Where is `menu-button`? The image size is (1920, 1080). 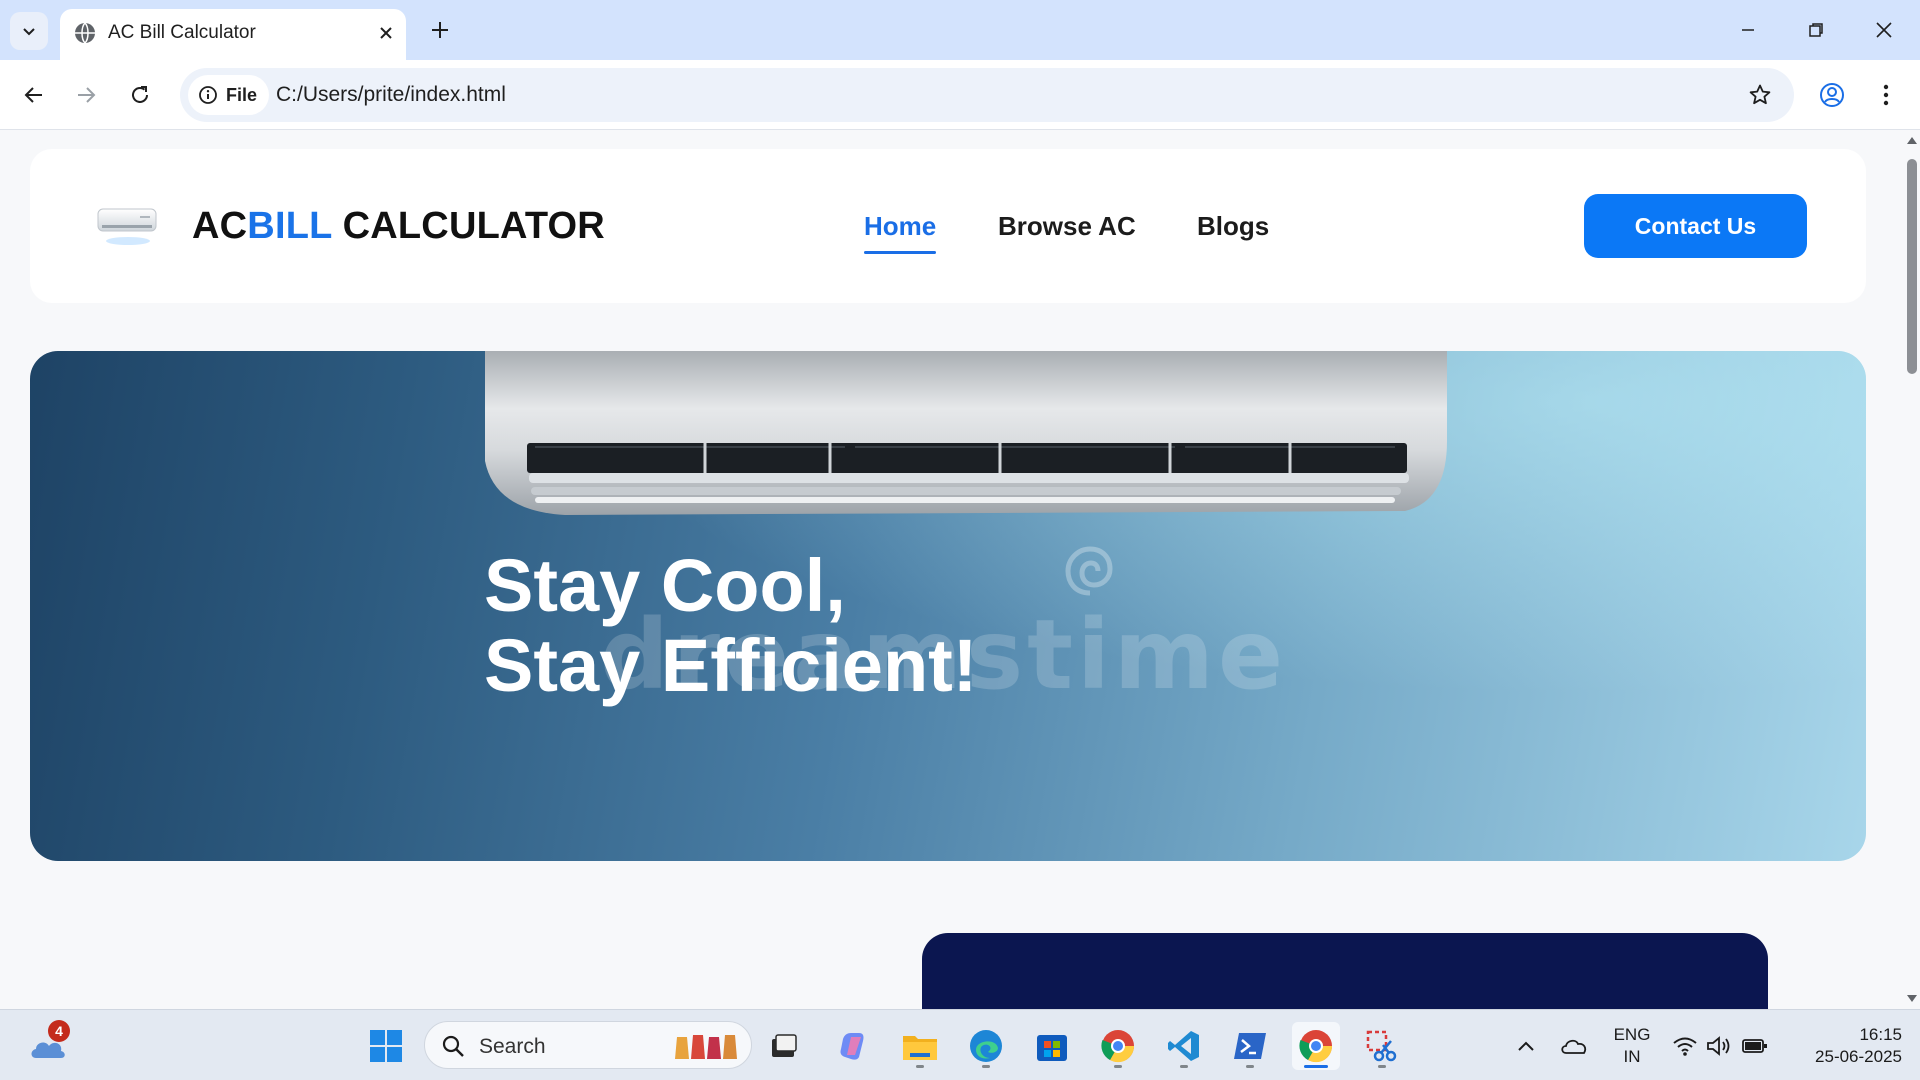
menu-button is located at coordinates (1886, 95).